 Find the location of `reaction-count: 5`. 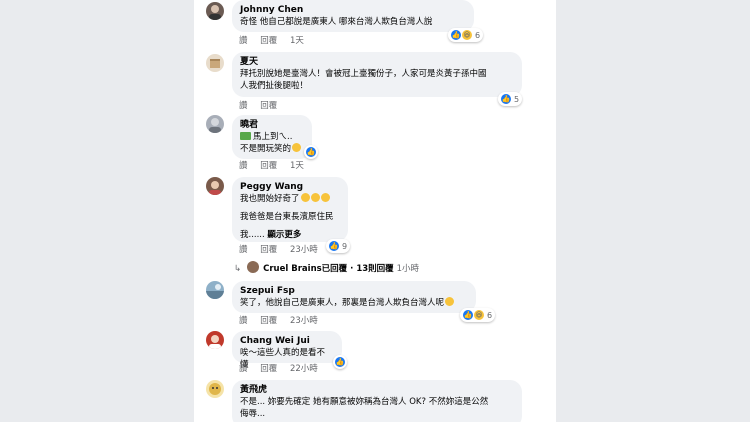

reaction-count: 5 is located at coordinates (517, 99).